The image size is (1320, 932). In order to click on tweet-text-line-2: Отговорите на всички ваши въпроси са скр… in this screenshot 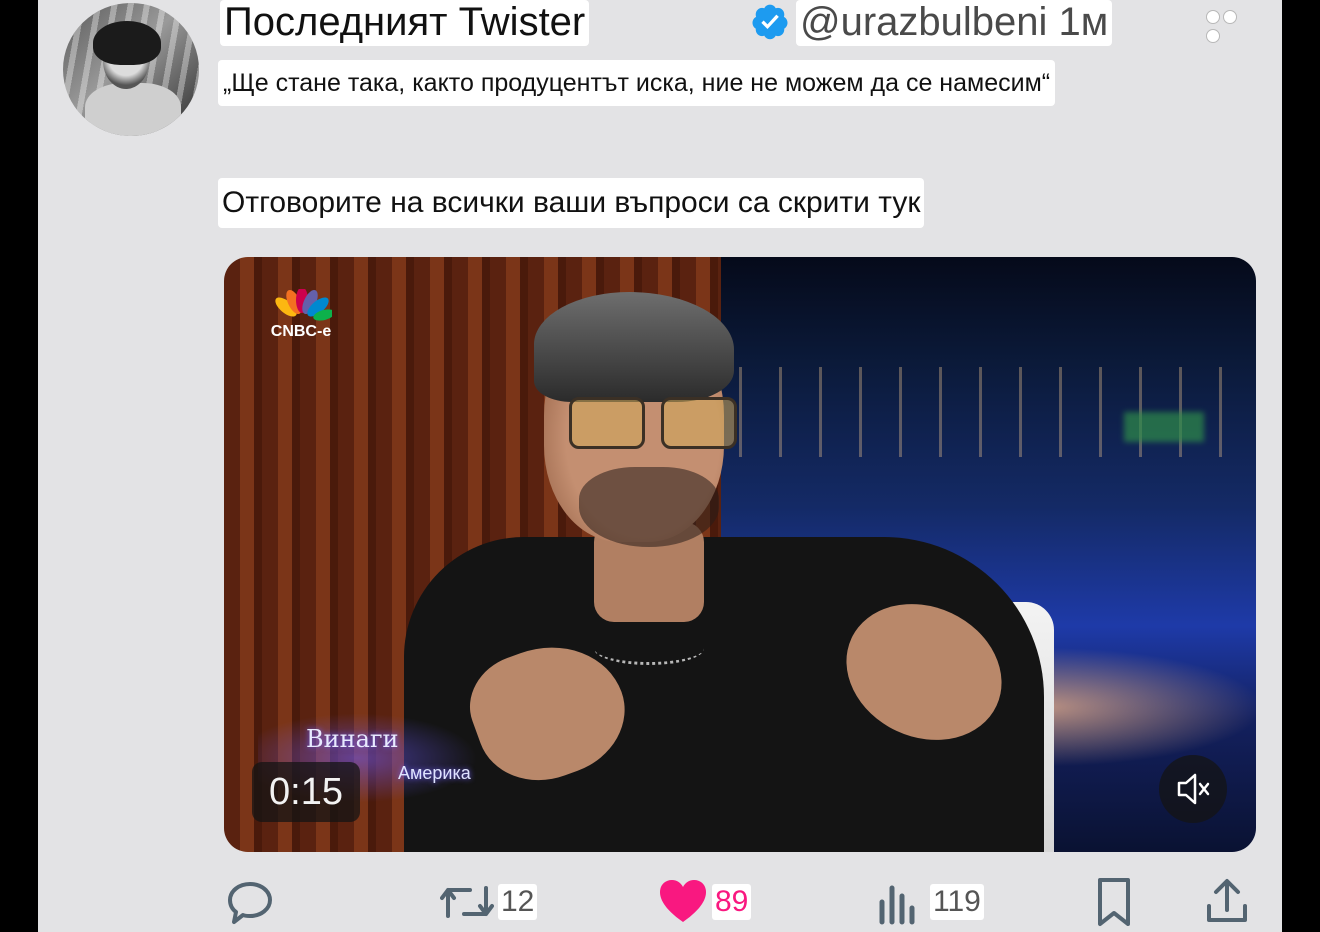, I will do `click(571, 203)`.